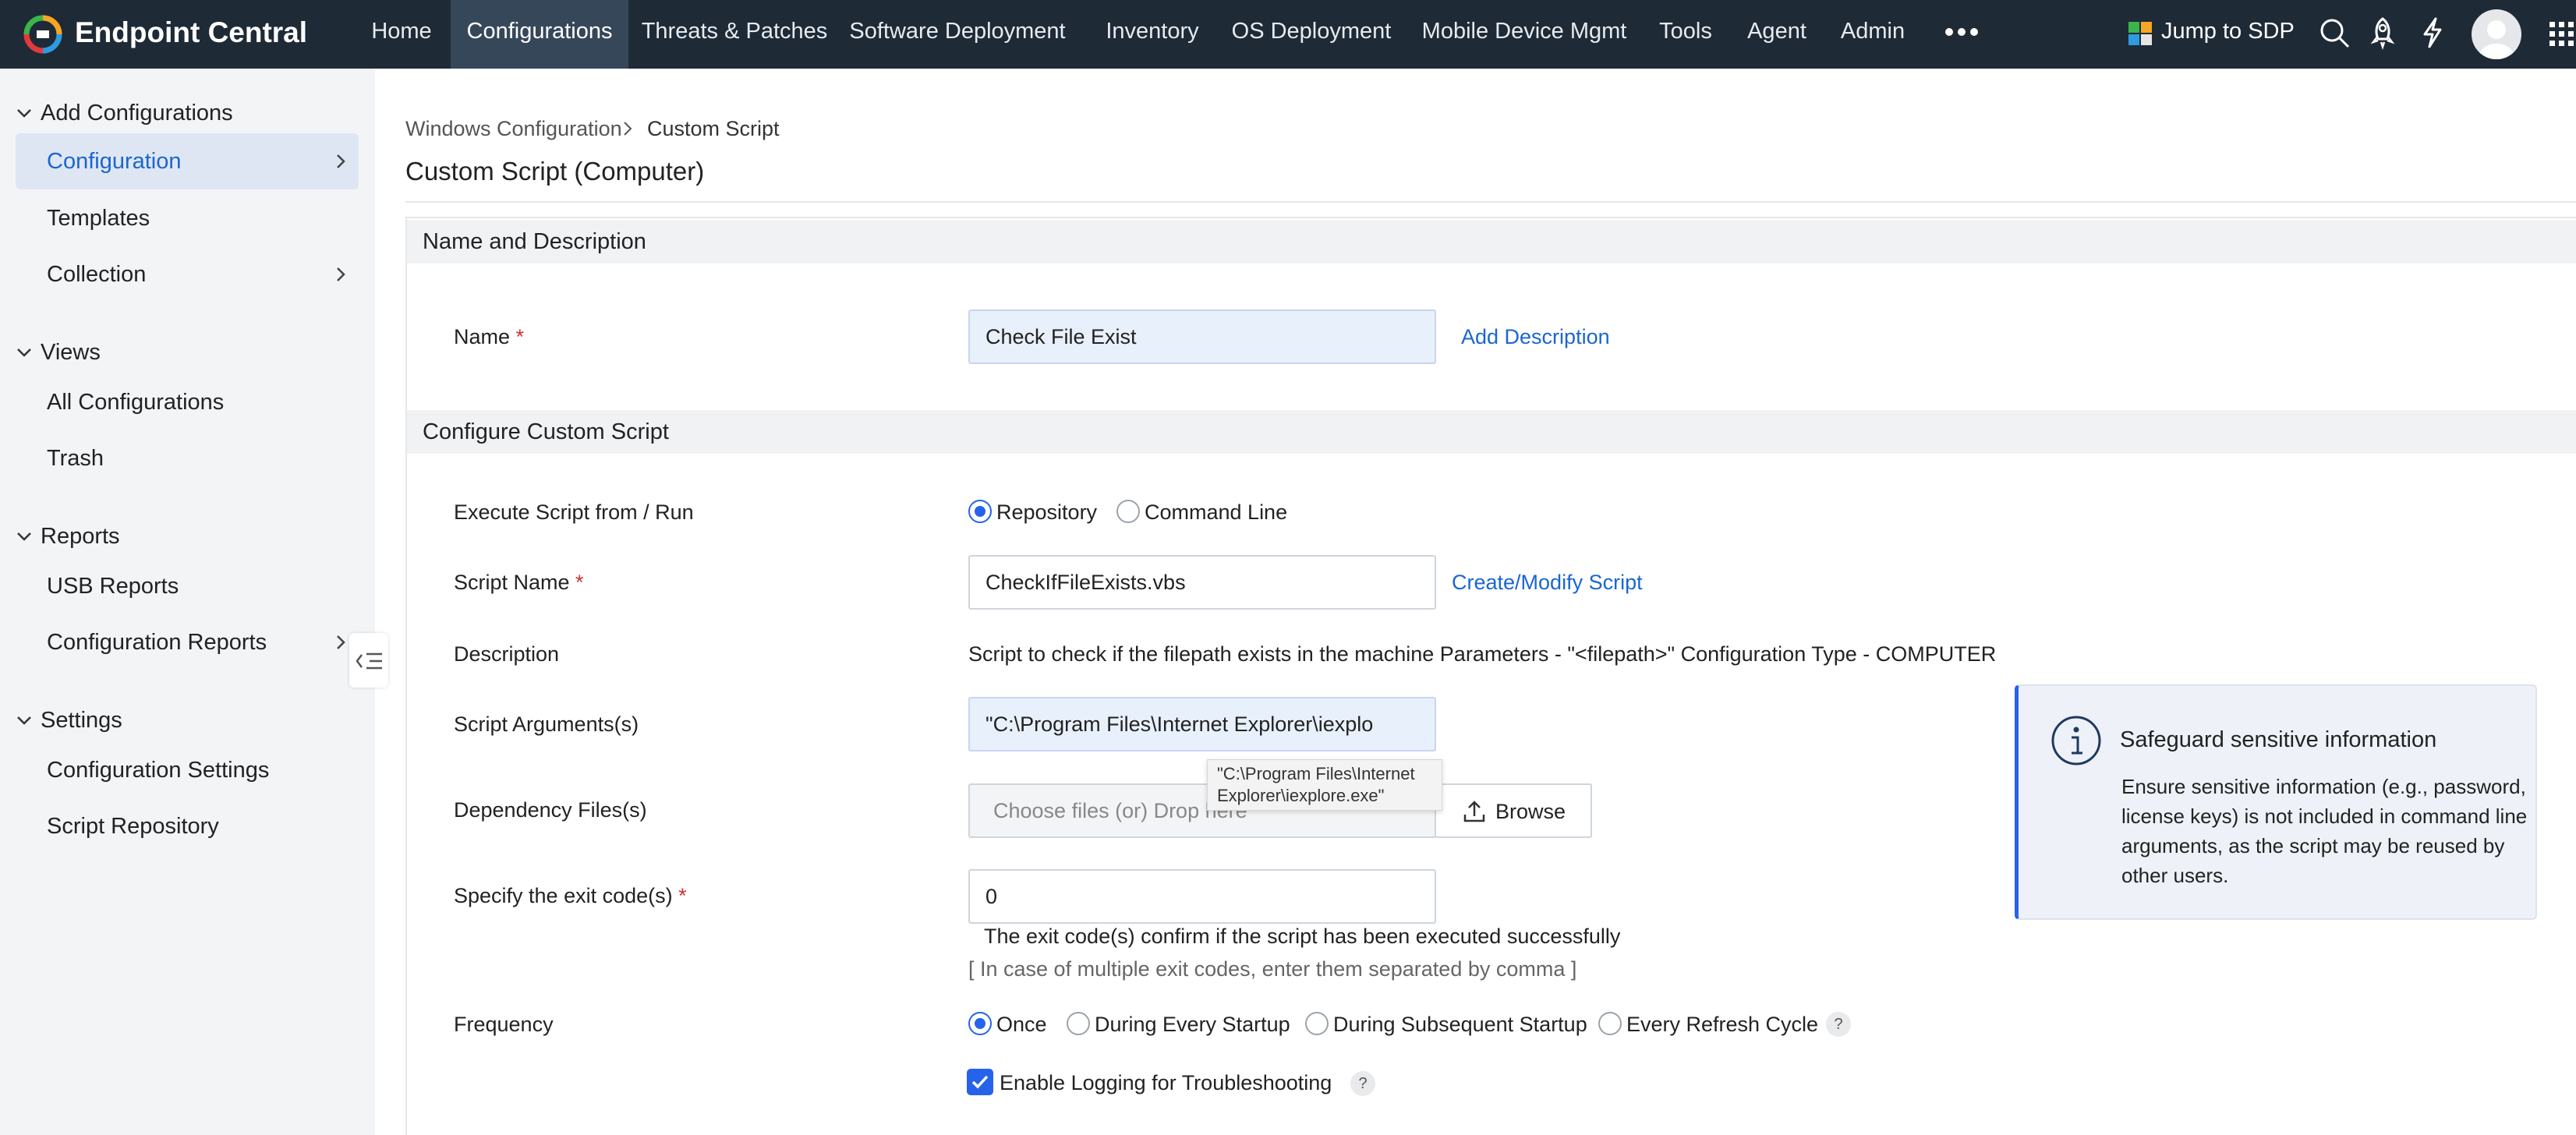 This screenshot has height=1135, width=2576. I want to click on radio-command-line-label: Command Line, so click(1216, 512).